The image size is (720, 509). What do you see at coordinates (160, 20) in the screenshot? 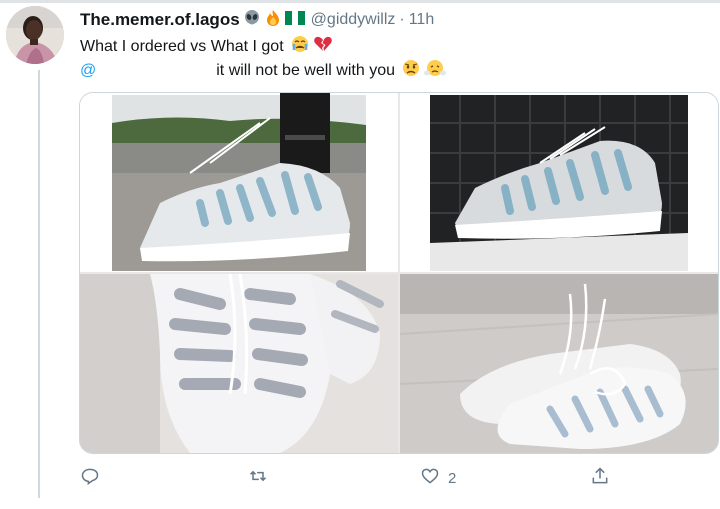
I see `display-name: The.memer.of.lagos` at bounding box center [160, 20].